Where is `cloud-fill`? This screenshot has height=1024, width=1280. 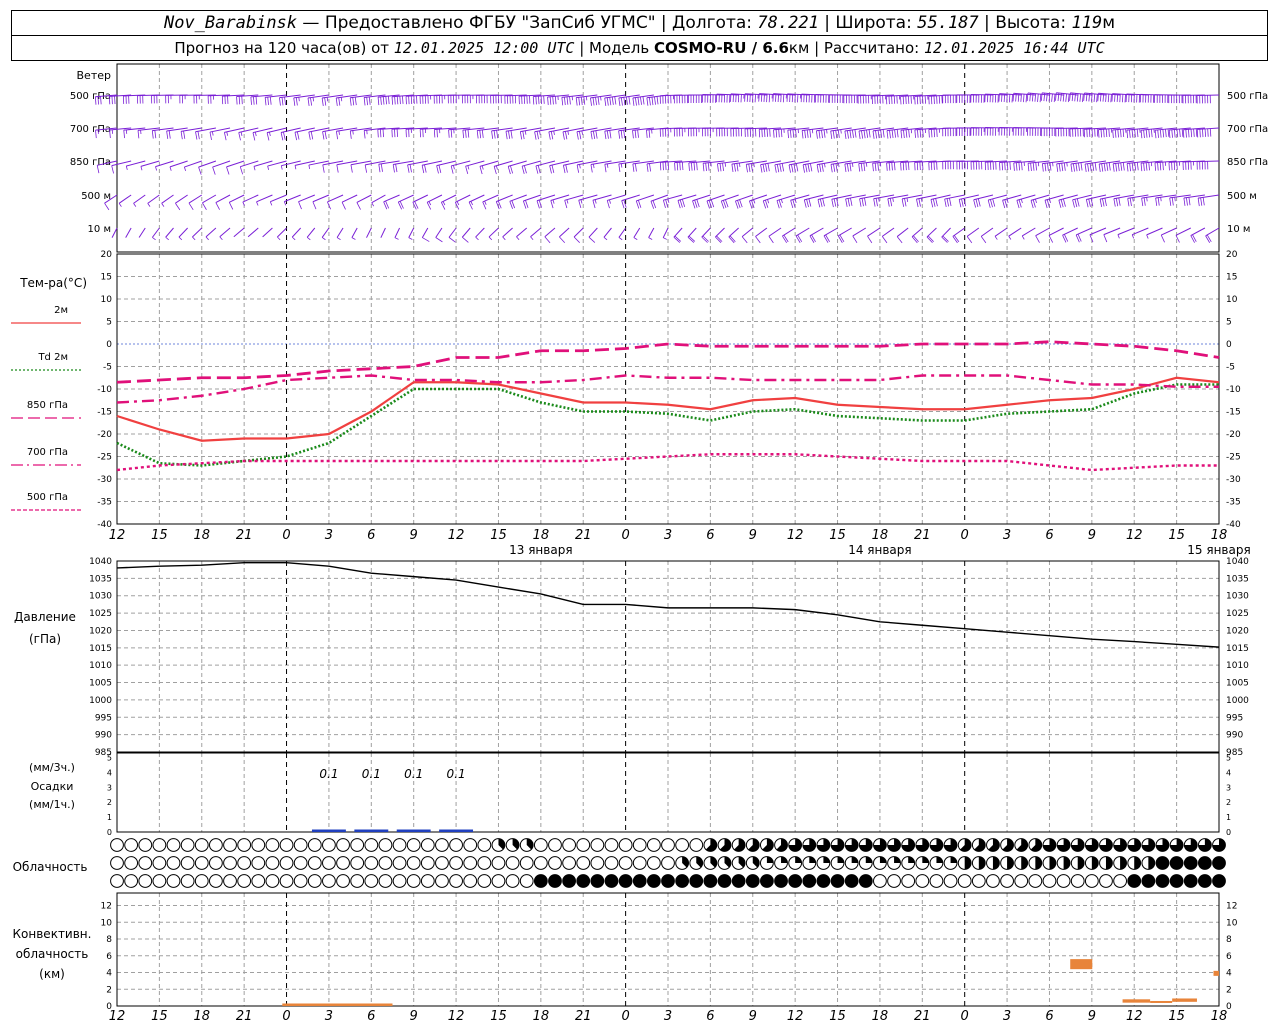
cloud-fill is located at coordinates (953, 859).